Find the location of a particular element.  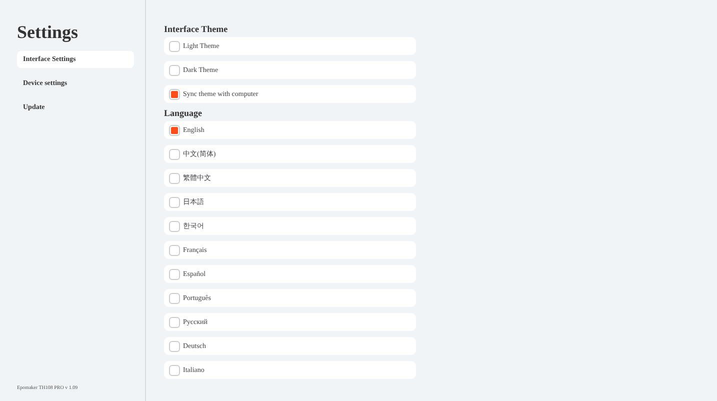

section-heading: Language is located at coordinates (184, 113).